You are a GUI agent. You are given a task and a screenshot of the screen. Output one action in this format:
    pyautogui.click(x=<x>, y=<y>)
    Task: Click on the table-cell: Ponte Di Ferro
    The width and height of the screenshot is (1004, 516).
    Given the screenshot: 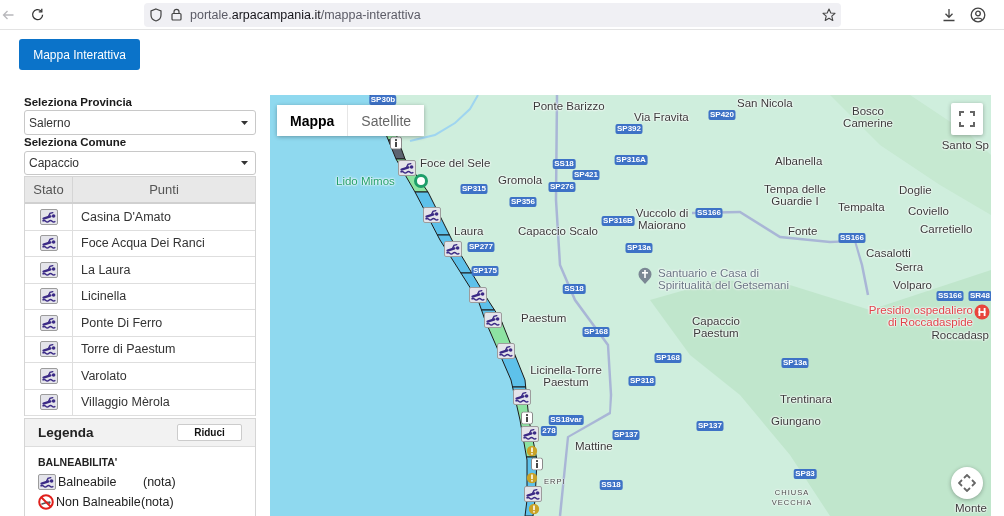 What is the action you would take?
    pyautogui.click(x=164, y=323)
    